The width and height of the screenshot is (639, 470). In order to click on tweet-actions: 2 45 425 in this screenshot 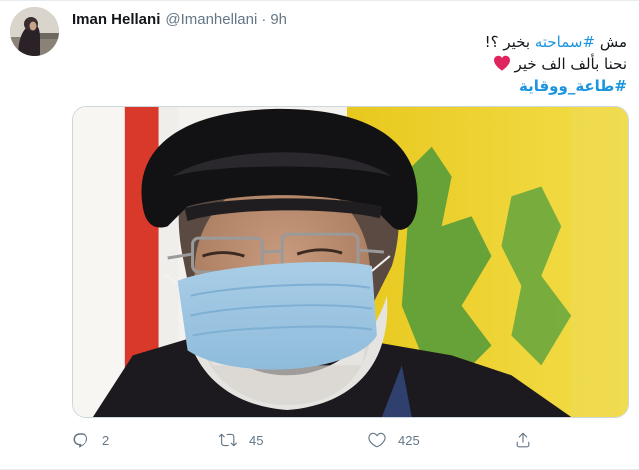, I will do `click(332, 440)`.